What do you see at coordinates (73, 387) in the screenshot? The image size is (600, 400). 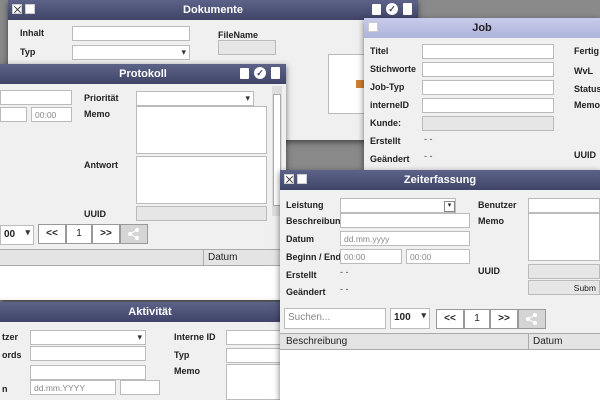 I see `date-input: dd.mm.YYYY` at bounding box center [73, 387].